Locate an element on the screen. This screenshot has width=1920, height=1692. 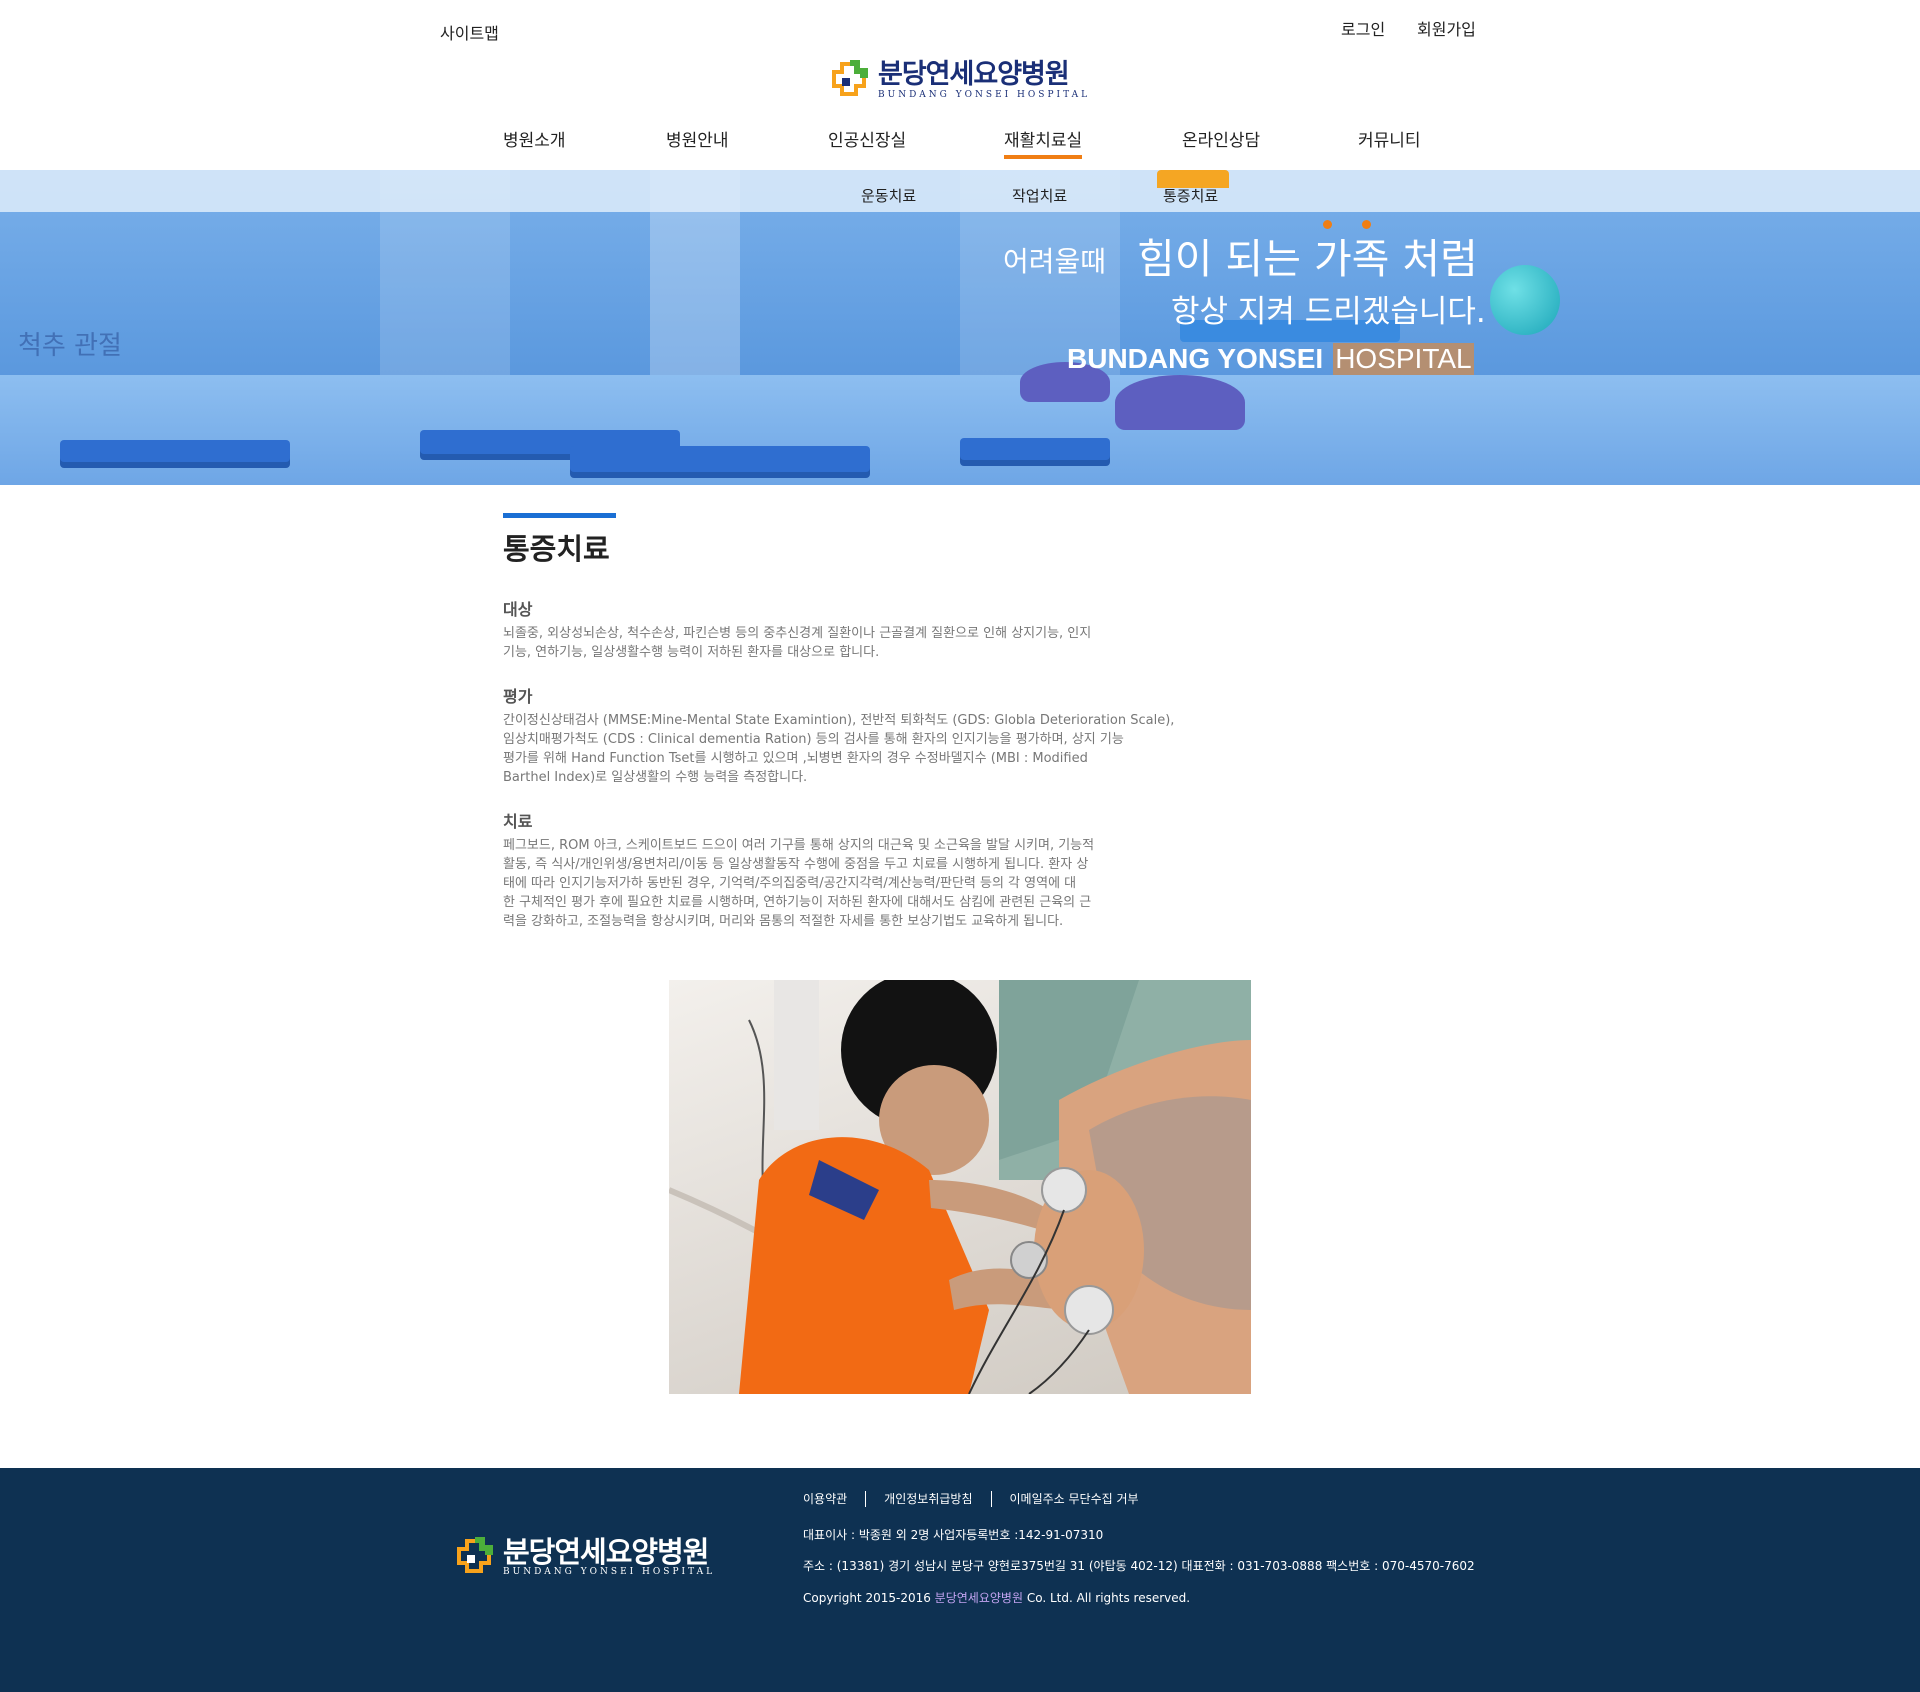
footer-representative: 대표이사 : 박종원 외 2명 사업자등록번호 :142-91-07310 is located at coordinates (953, 1535).